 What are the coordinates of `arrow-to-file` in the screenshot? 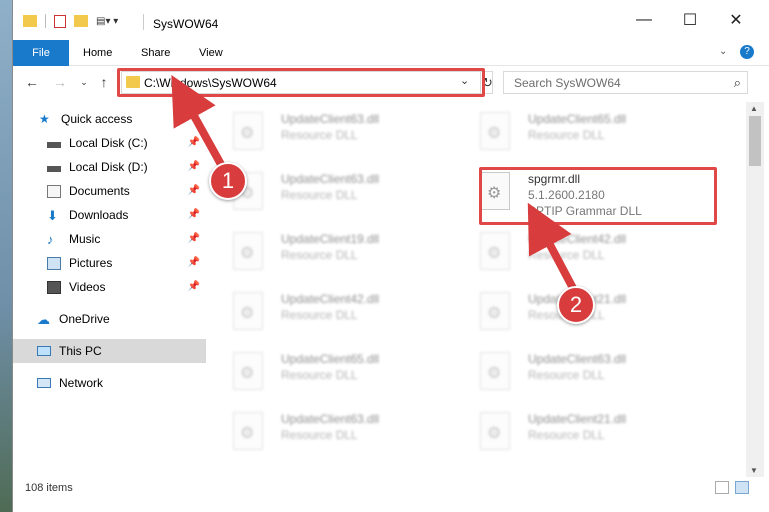 It's located at (553, 249).